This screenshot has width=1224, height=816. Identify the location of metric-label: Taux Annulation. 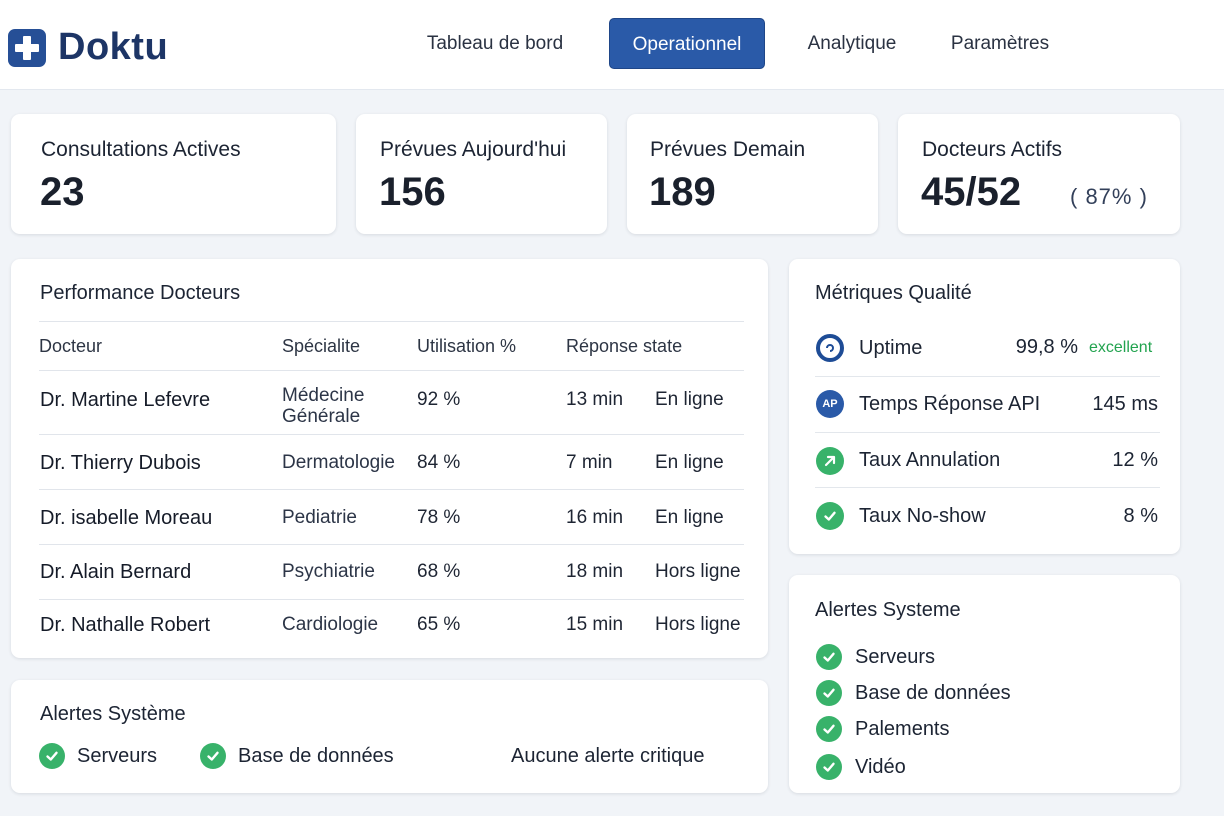
(930, 460).